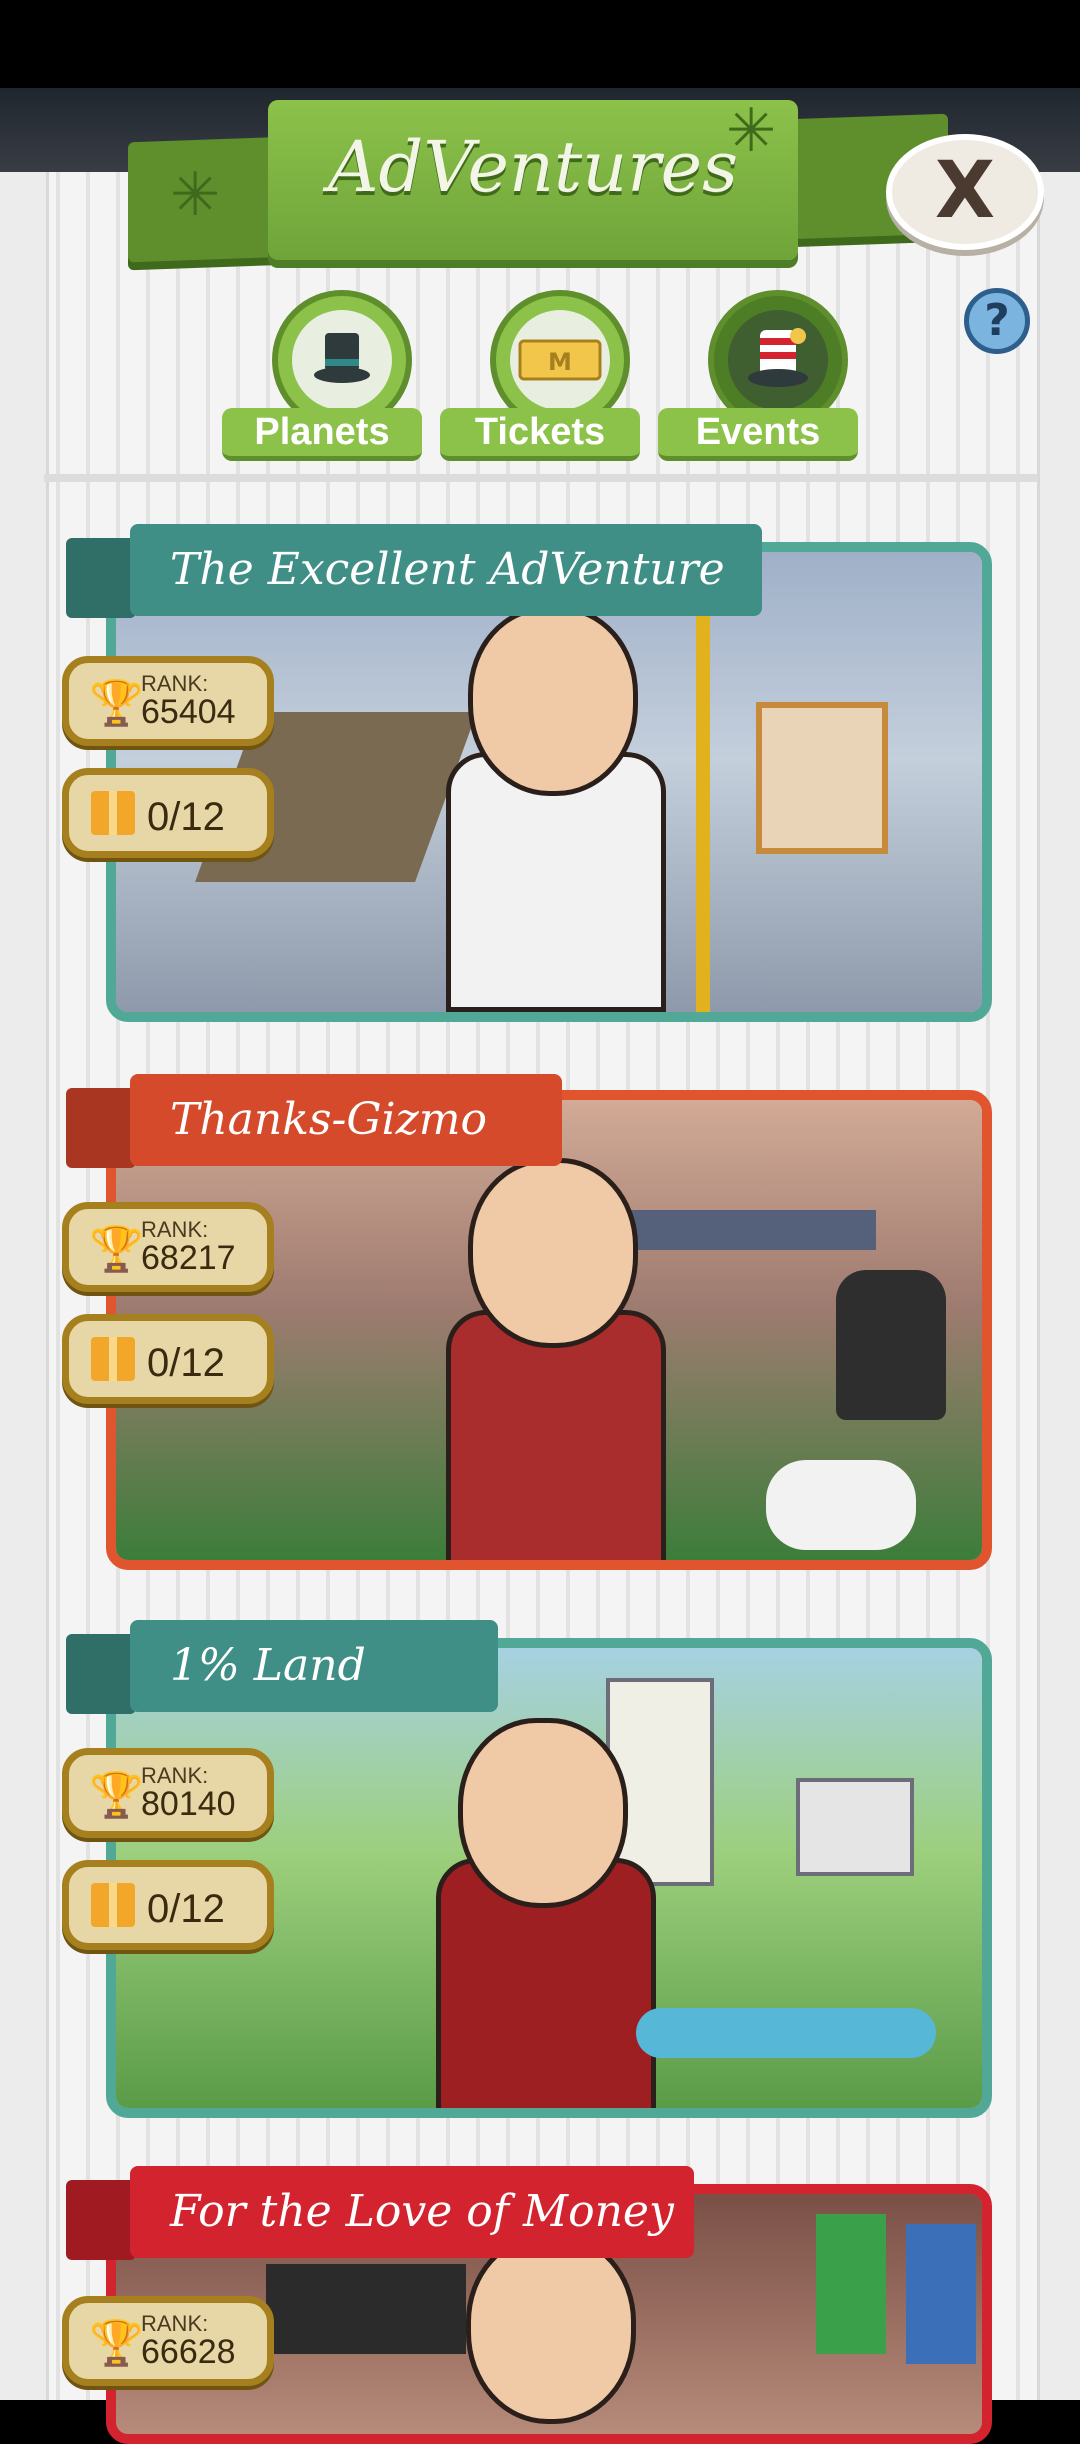  I want to click on tab-tickets: M Tickets, so click(540, 375).